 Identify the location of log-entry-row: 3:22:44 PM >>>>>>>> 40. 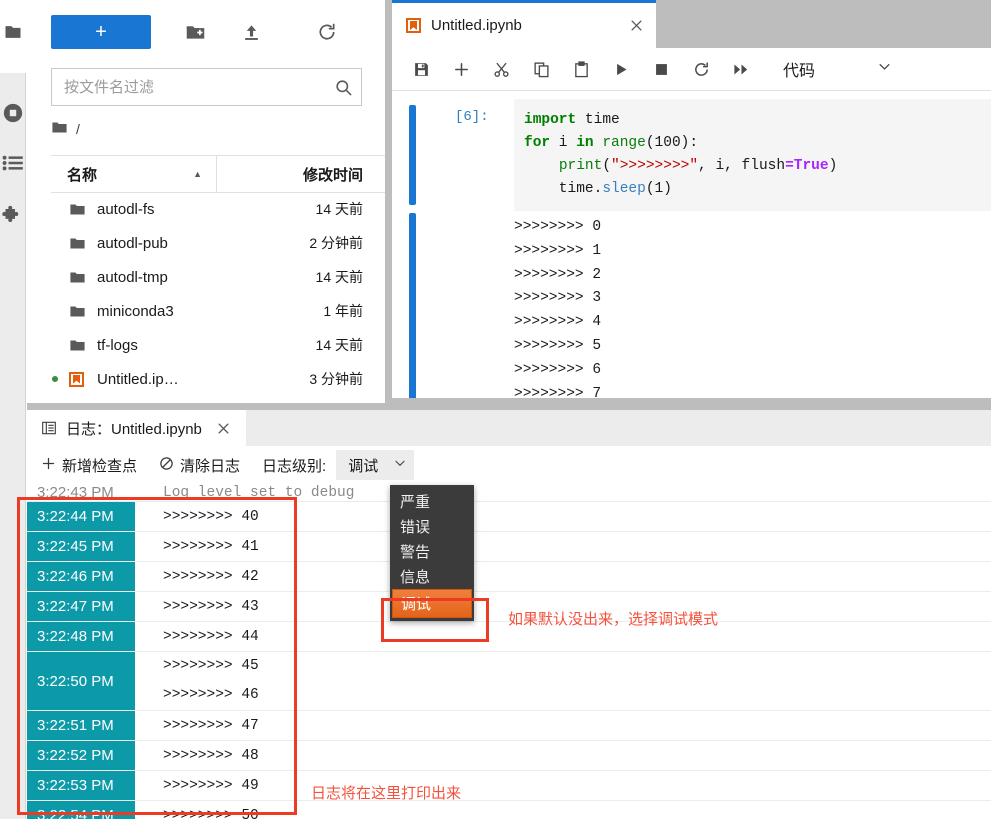
(509, 517).